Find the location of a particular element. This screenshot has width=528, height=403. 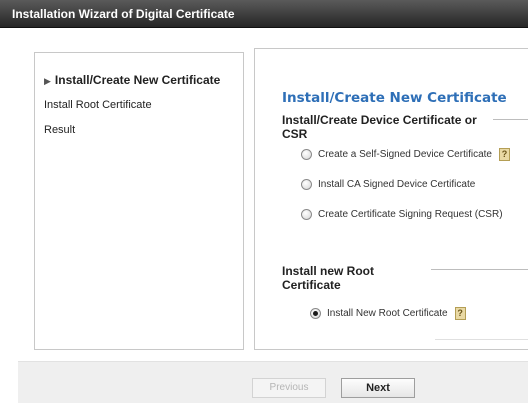

radio-create-csr: Create Certificate Signing Request (CSR) is located at coordinates (402, 214).